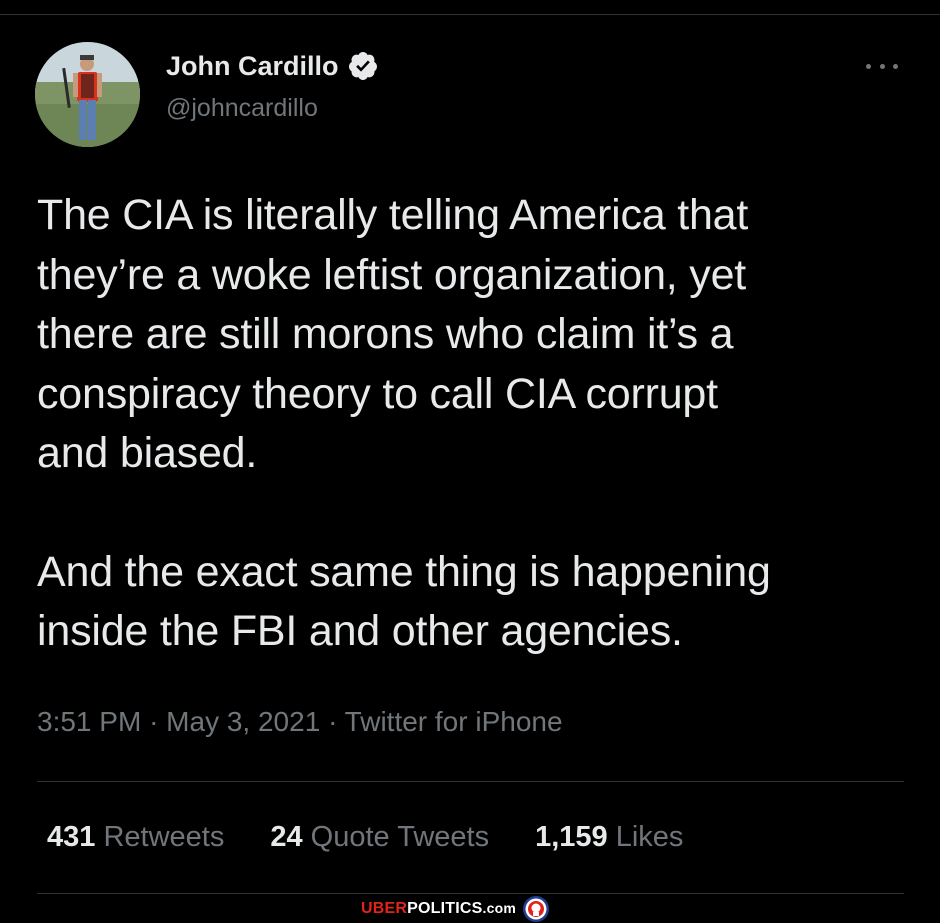  I want to click on author-handle: @johncardillo, so click(242, 108).